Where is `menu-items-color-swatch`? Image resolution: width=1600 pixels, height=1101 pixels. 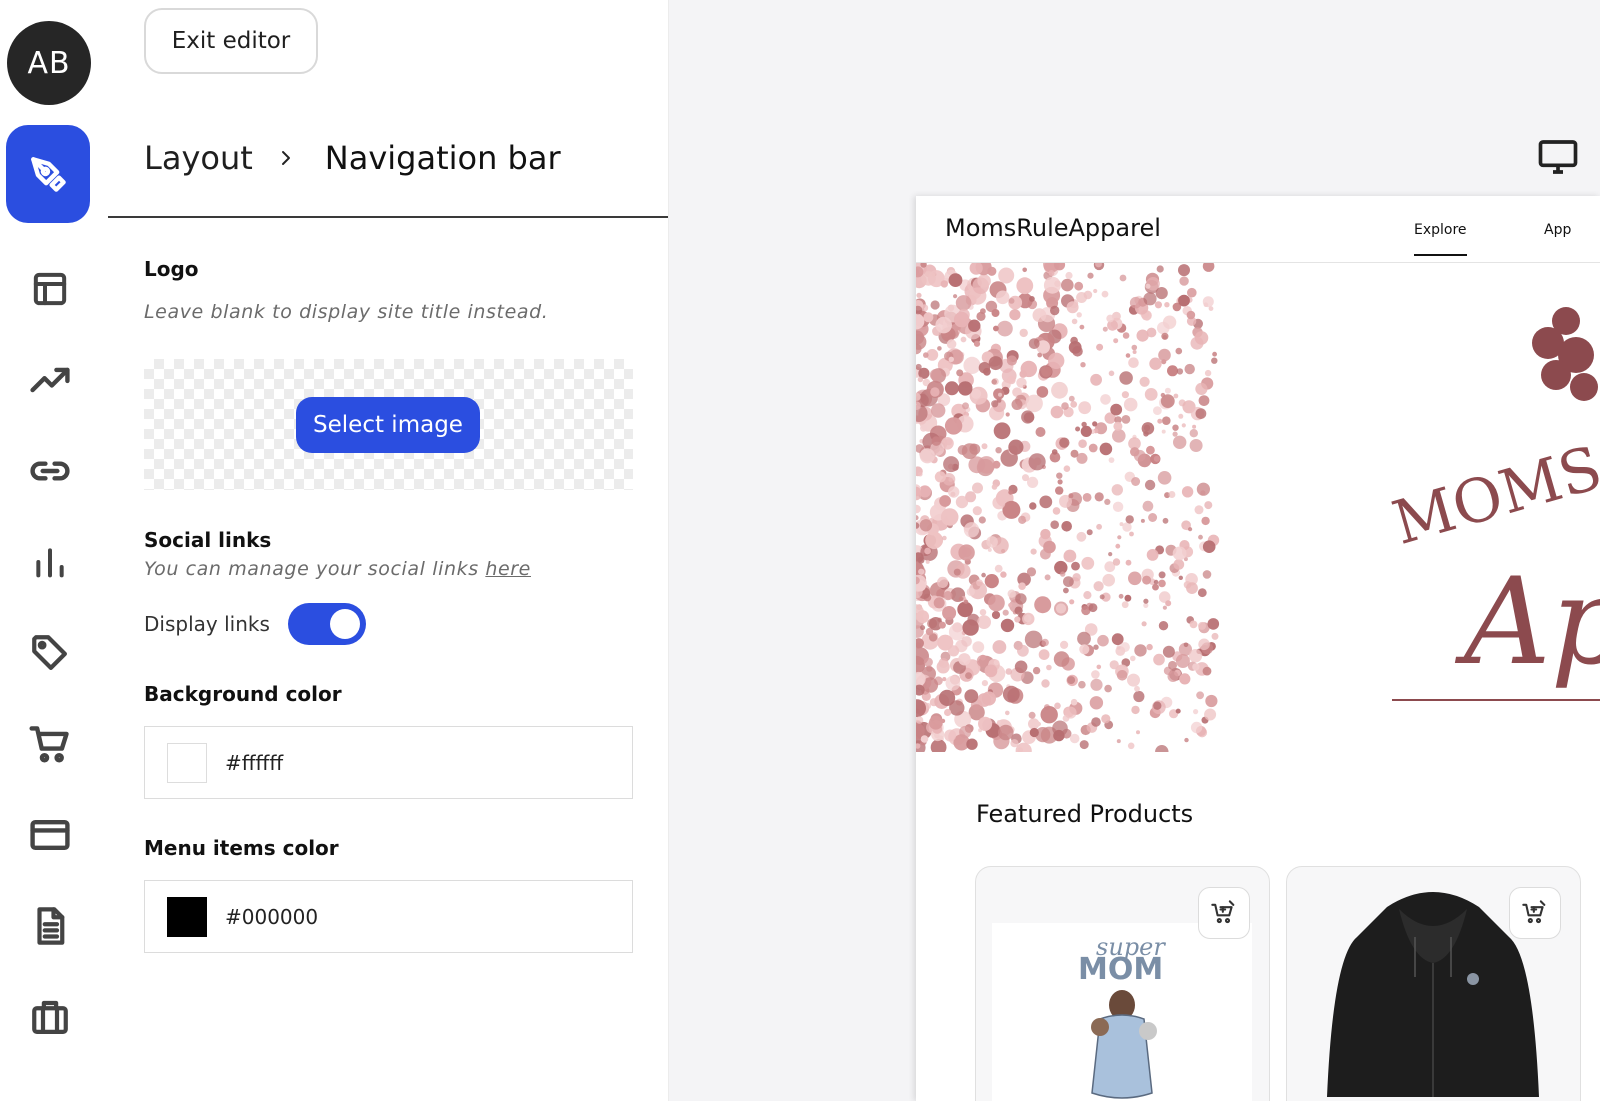 menu-items-color-swatch is located at coordinates (187, 916).